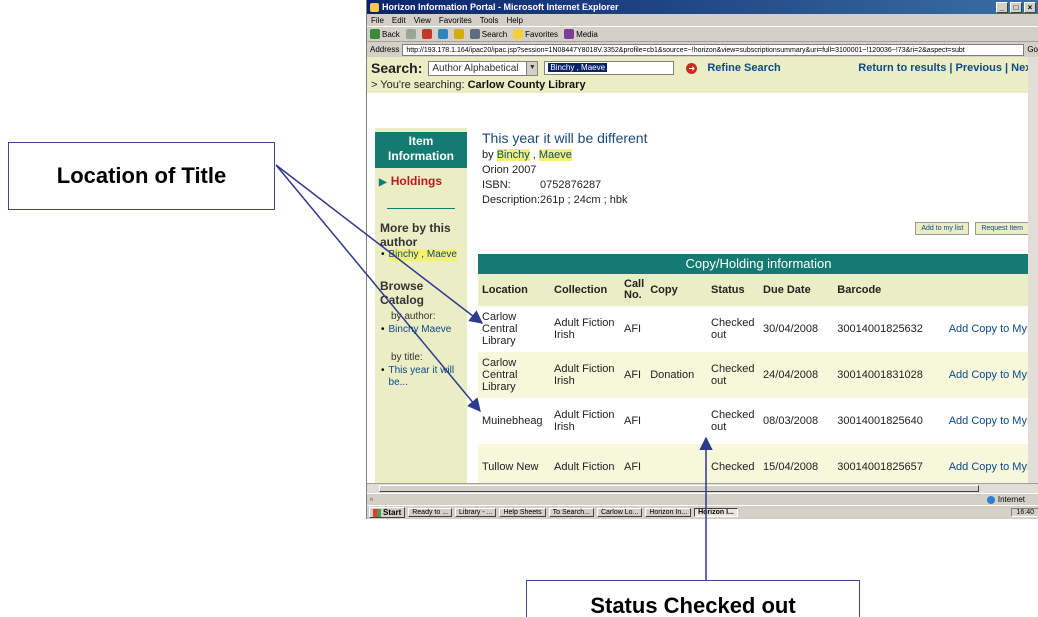  I want to click on favorites-button: Favorites, so click(535, 34).